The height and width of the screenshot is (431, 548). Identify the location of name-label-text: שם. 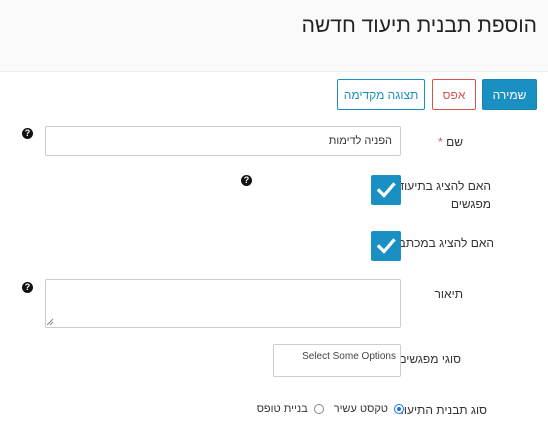
(454, 142).